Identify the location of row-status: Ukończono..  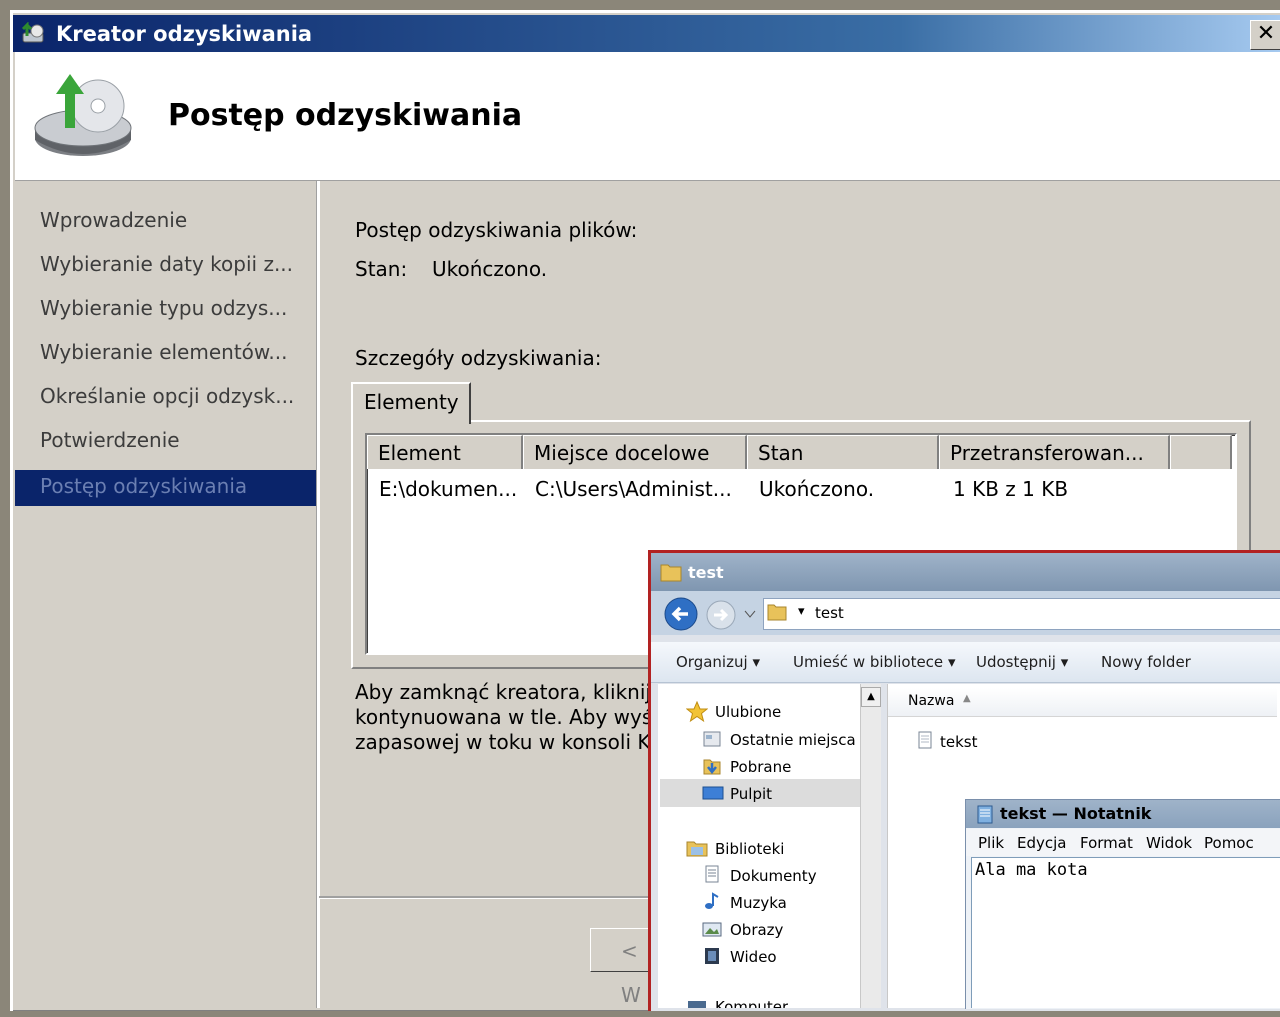
(816, 489).